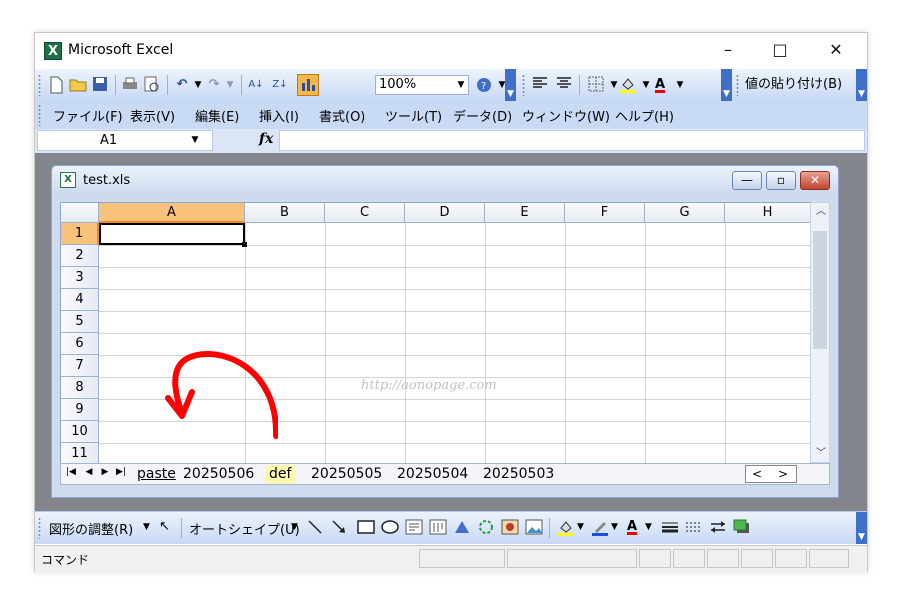  I want to click on active-cell-a1, so click(172, 234).